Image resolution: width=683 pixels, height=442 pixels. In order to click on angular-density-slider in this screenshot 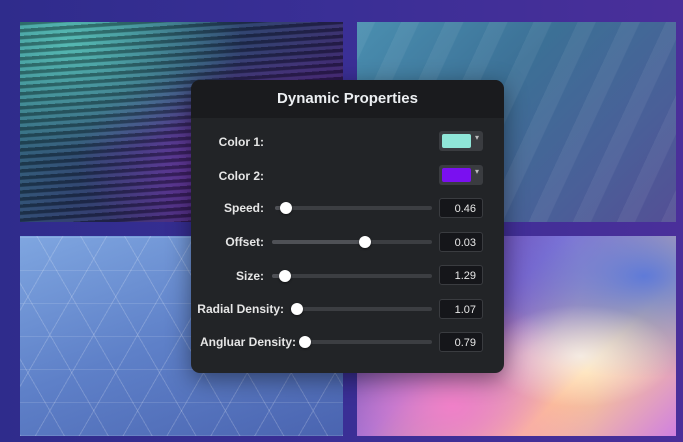, I will do `click(365, 342)`.